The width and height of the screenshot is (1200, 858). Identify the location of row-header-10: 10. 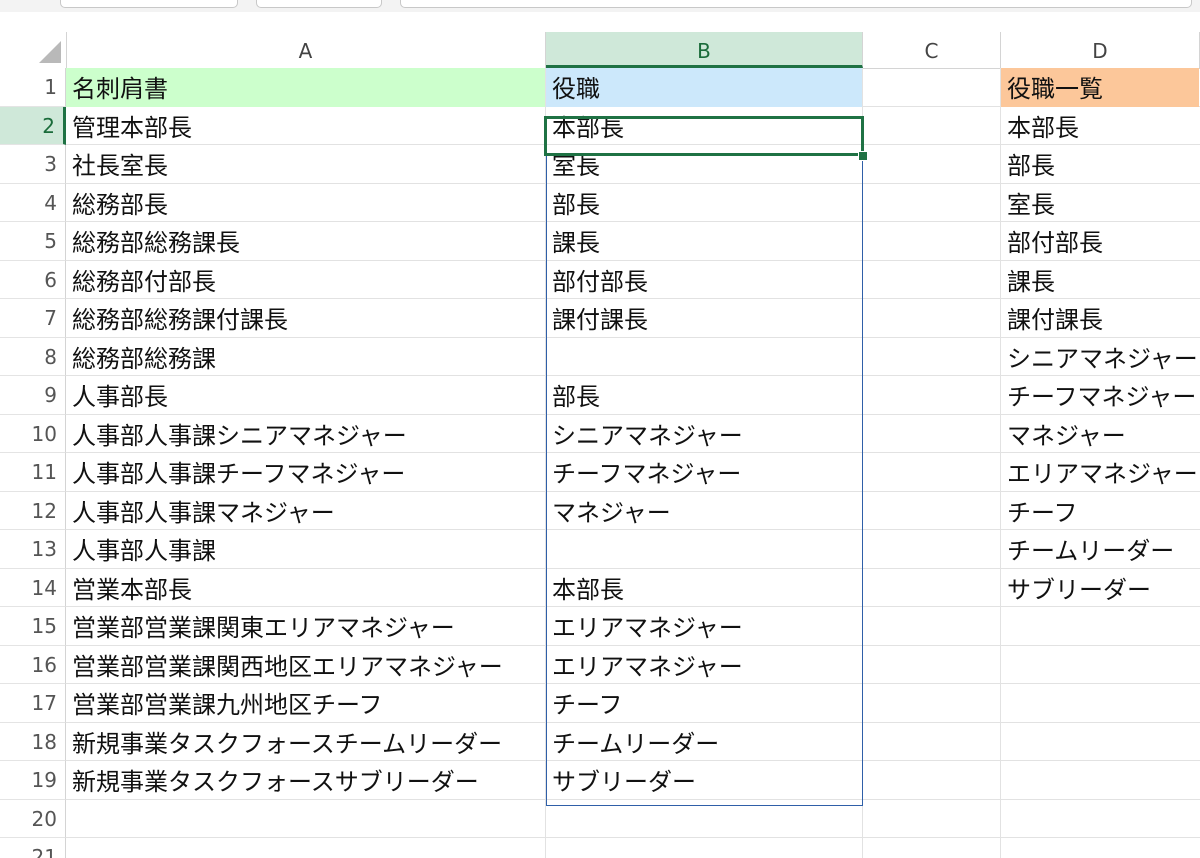
(33, 433).